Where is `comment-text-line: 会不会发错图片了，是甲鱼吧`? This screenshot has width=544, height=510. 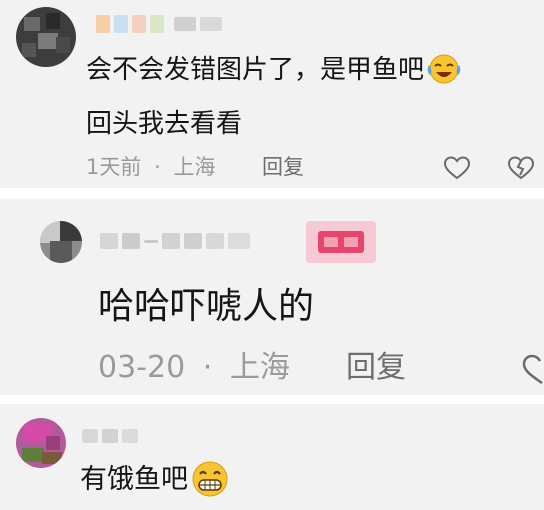 comment-text-line: 会不会发错图片了，是甲鱼吧 is located at coordinates (255, 70).